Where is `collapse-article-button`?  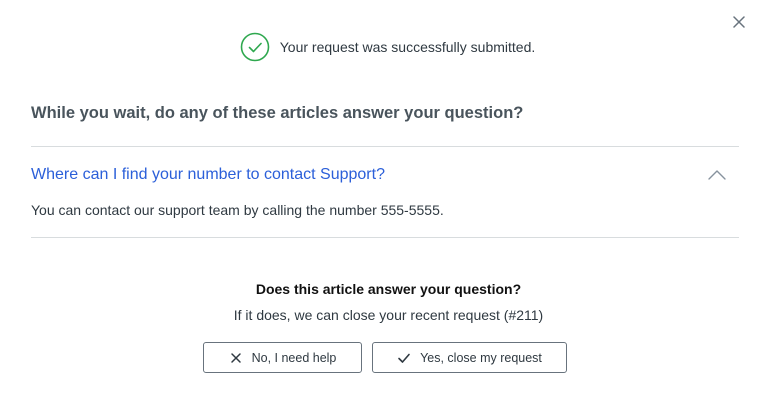
collapse-article-button is located at coordinates (717, 175).